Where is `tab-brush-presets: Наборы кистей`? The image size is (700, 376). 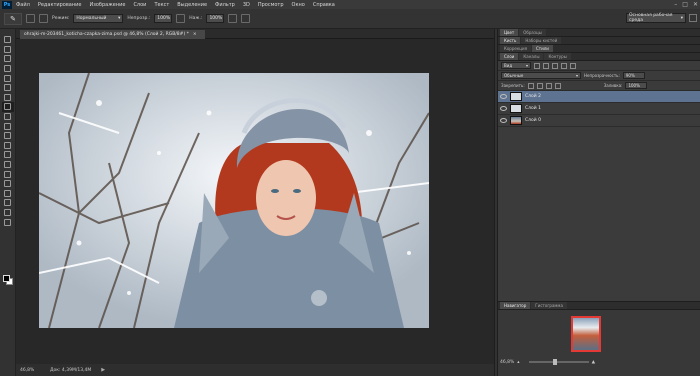
tab-brush-presets: Наборы кистей is located at coordinates (541, 40).